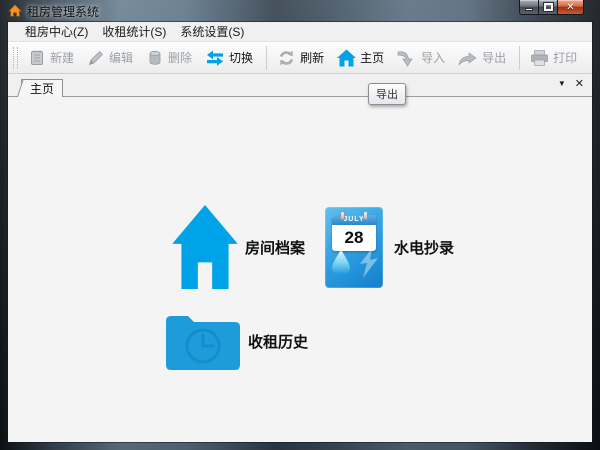  Describe the element at coordinates (215, 58) in the screenshot. I see `switch-arrows-icon` at that location.